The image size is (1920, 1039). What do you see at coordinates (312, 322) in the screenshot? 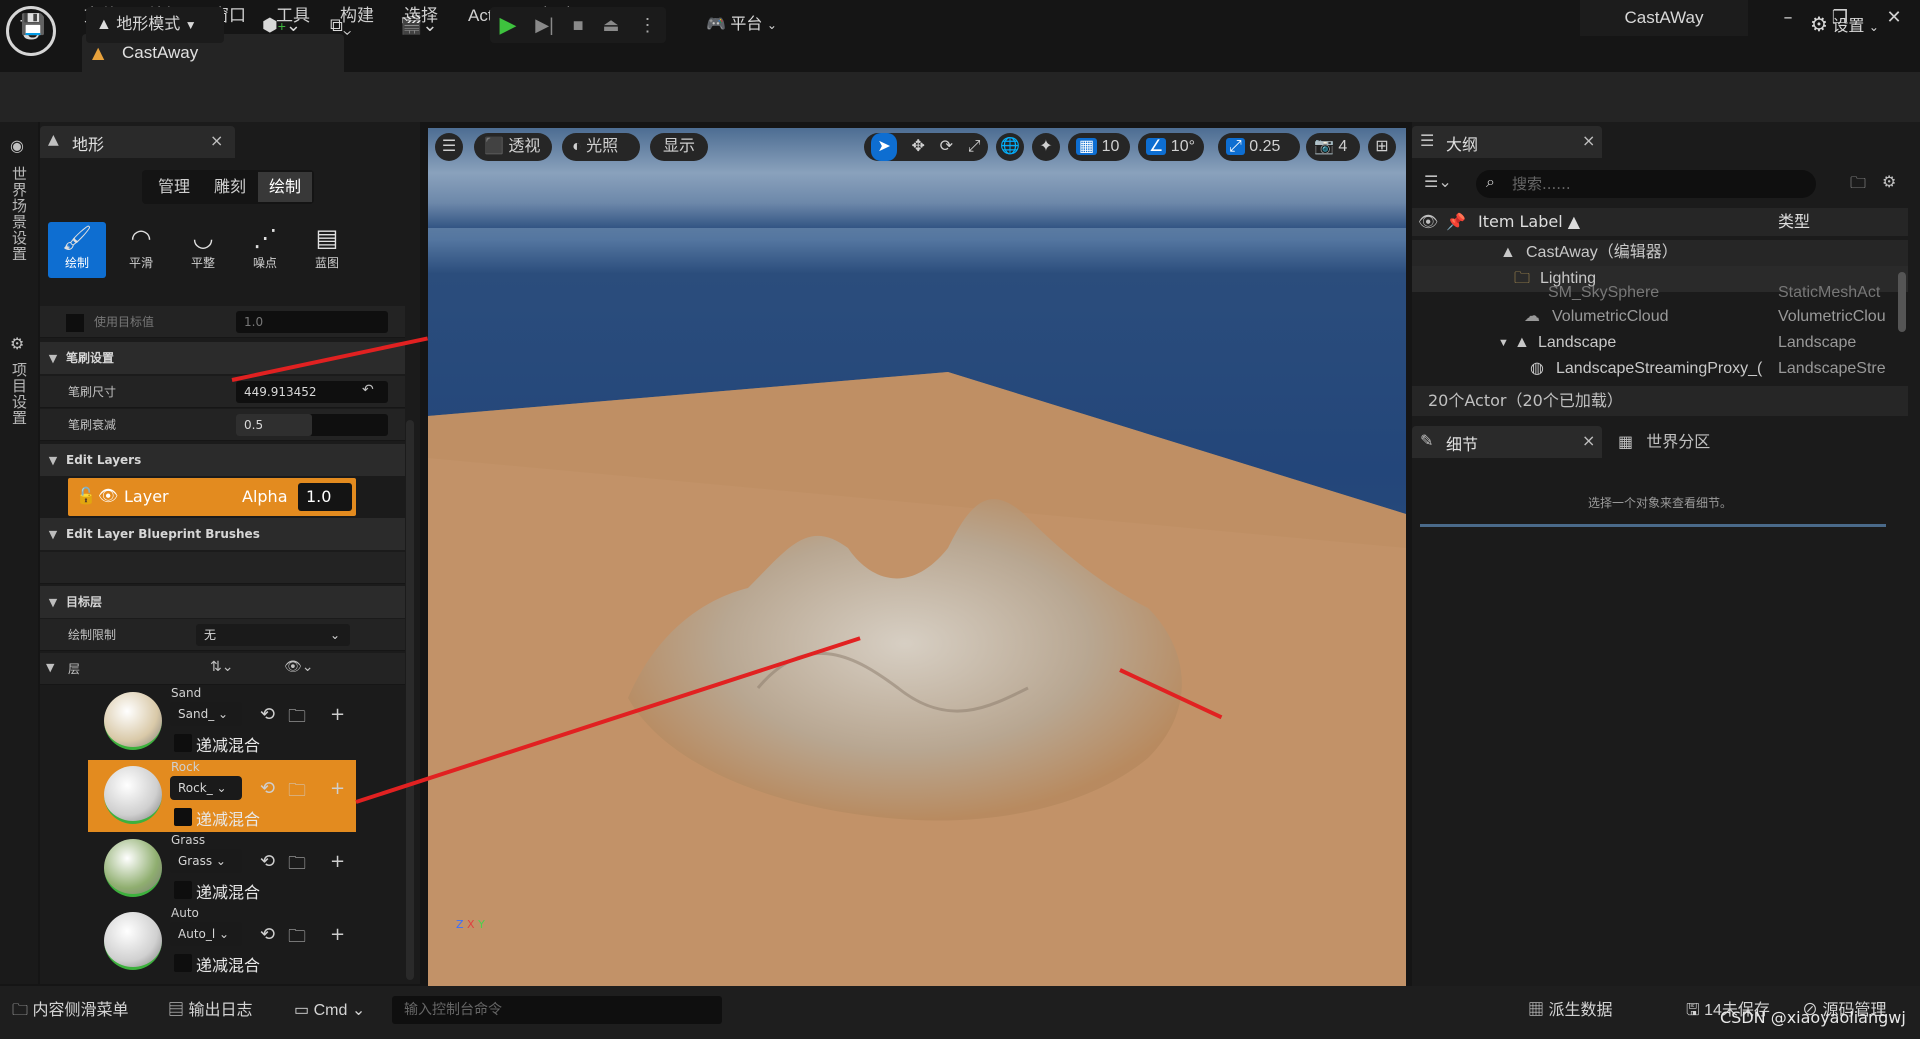
I see `use-target-field: 1.0` at bounding box center [312, 322].